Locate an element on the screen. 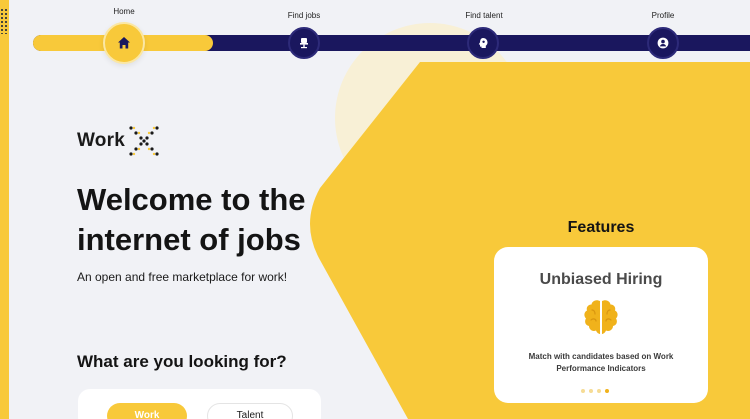 This screenshot has width=750, height=419. chair-icon is located at coordinates (304, 43).